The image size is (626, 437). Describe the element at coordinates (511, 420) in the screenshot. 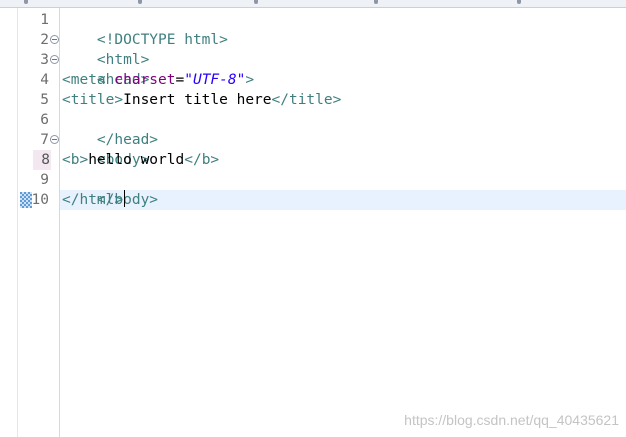

I see `watermark-text: https://blog.csdn.net/qq_40435621` at that location.